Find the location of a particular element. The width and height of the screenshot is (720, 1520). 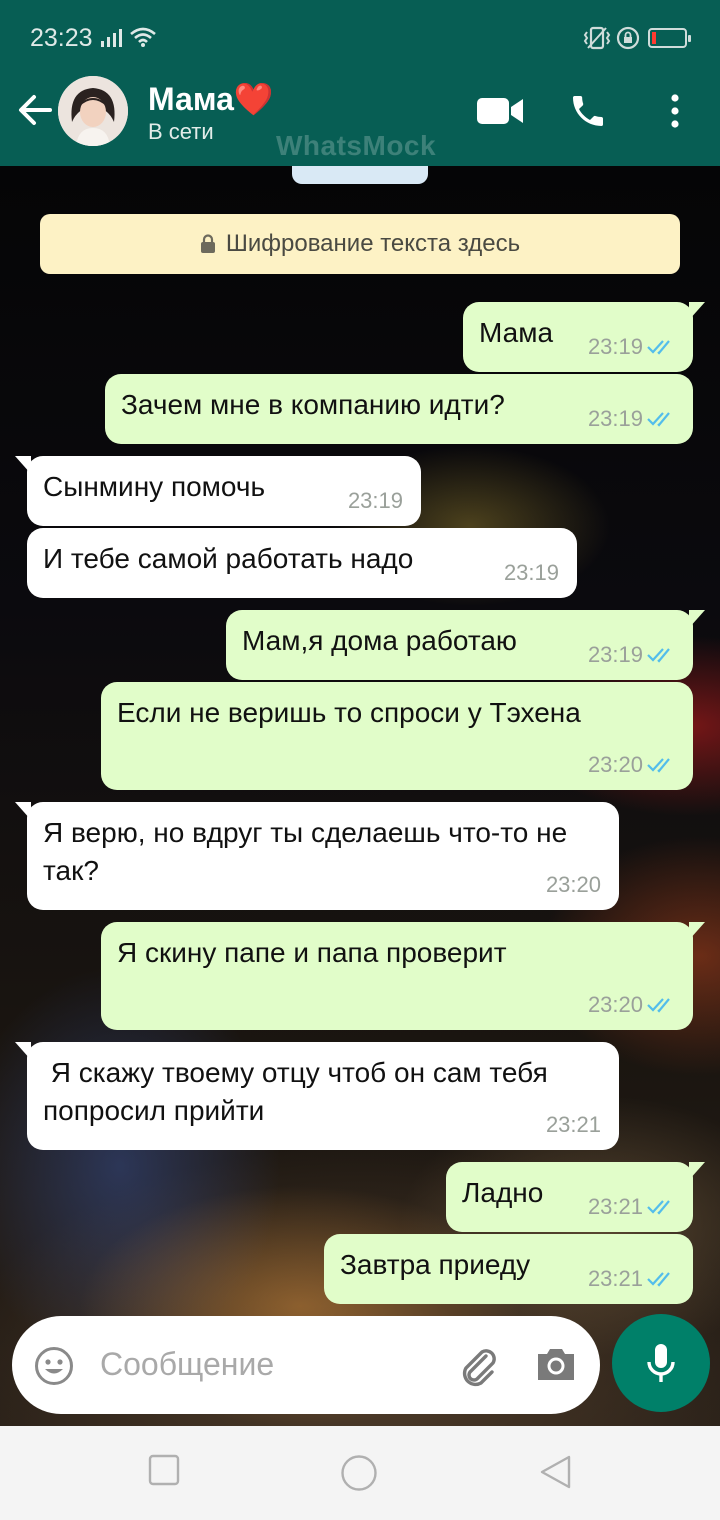

system-nav-bar is located at coordinates (360, 1473).